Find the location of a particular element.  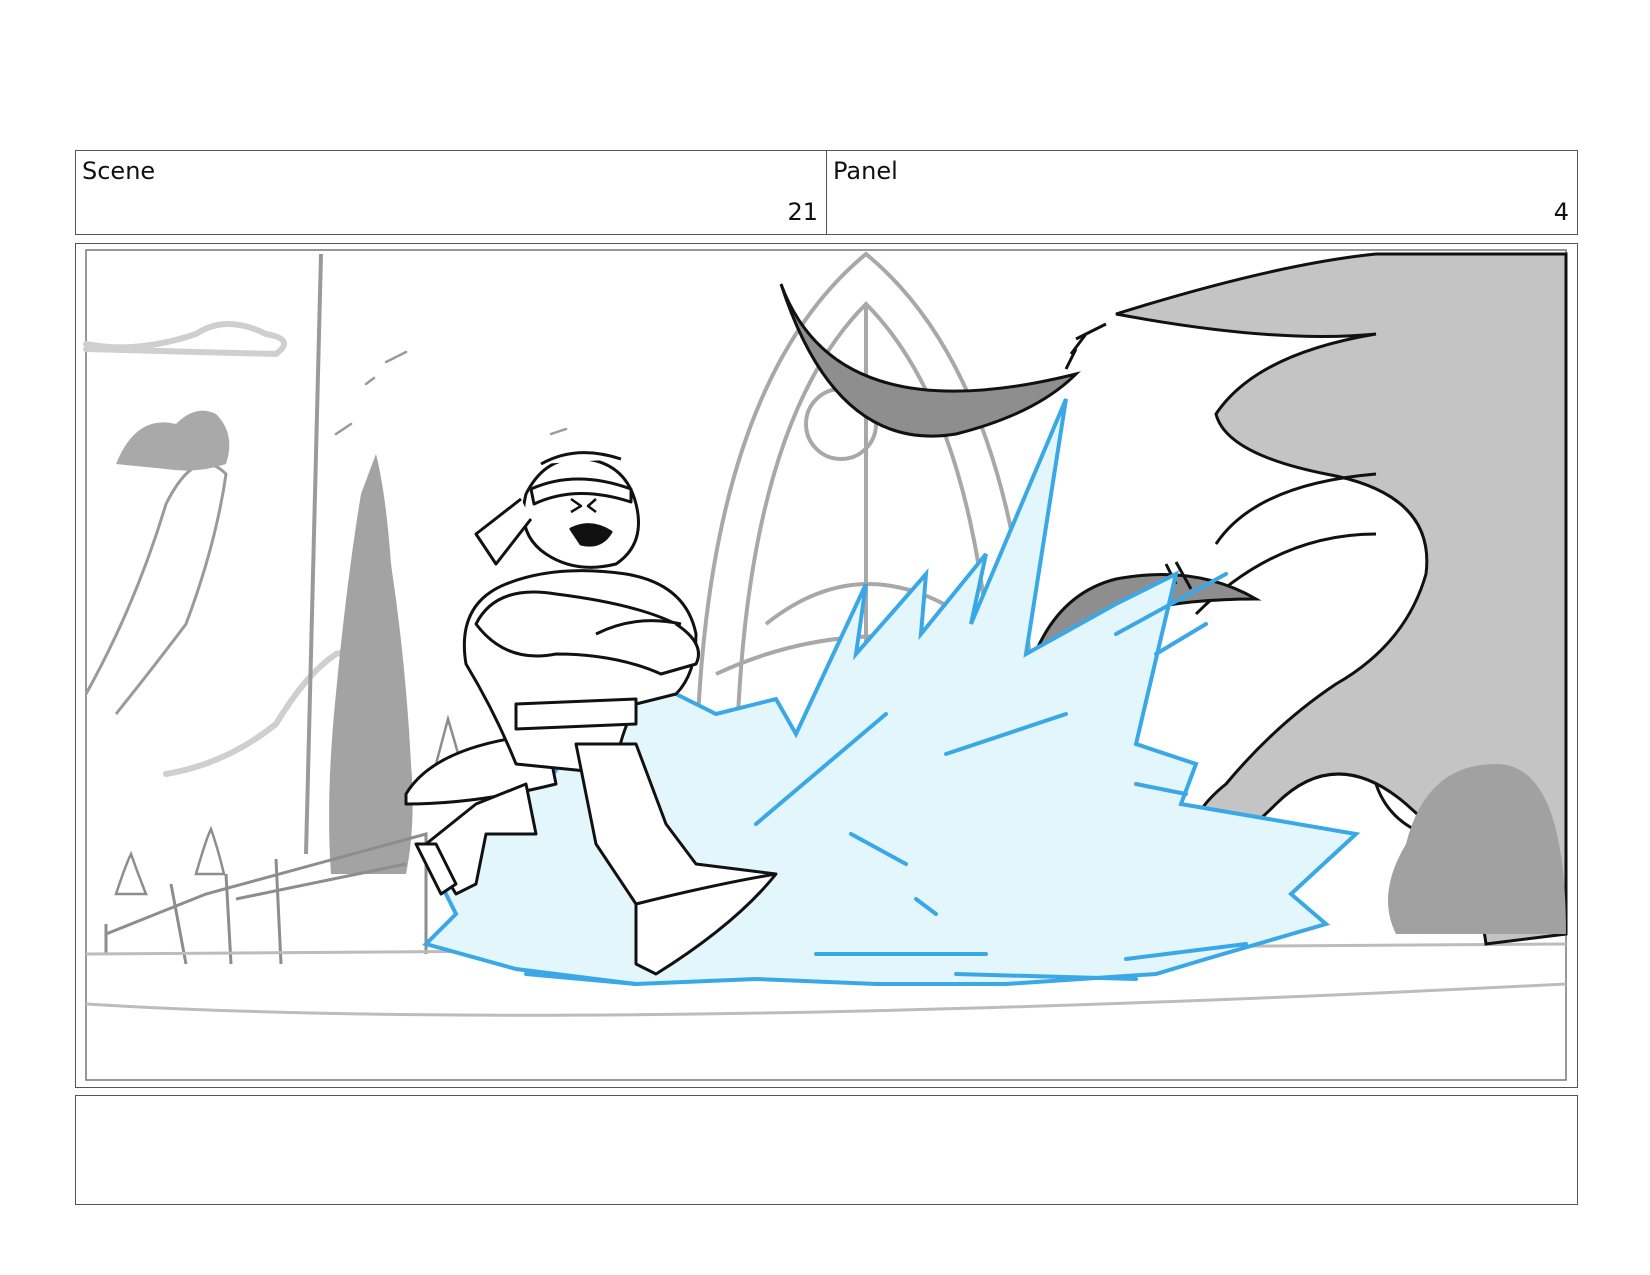

scene-number: 21 is located at coordinates (802, 212).